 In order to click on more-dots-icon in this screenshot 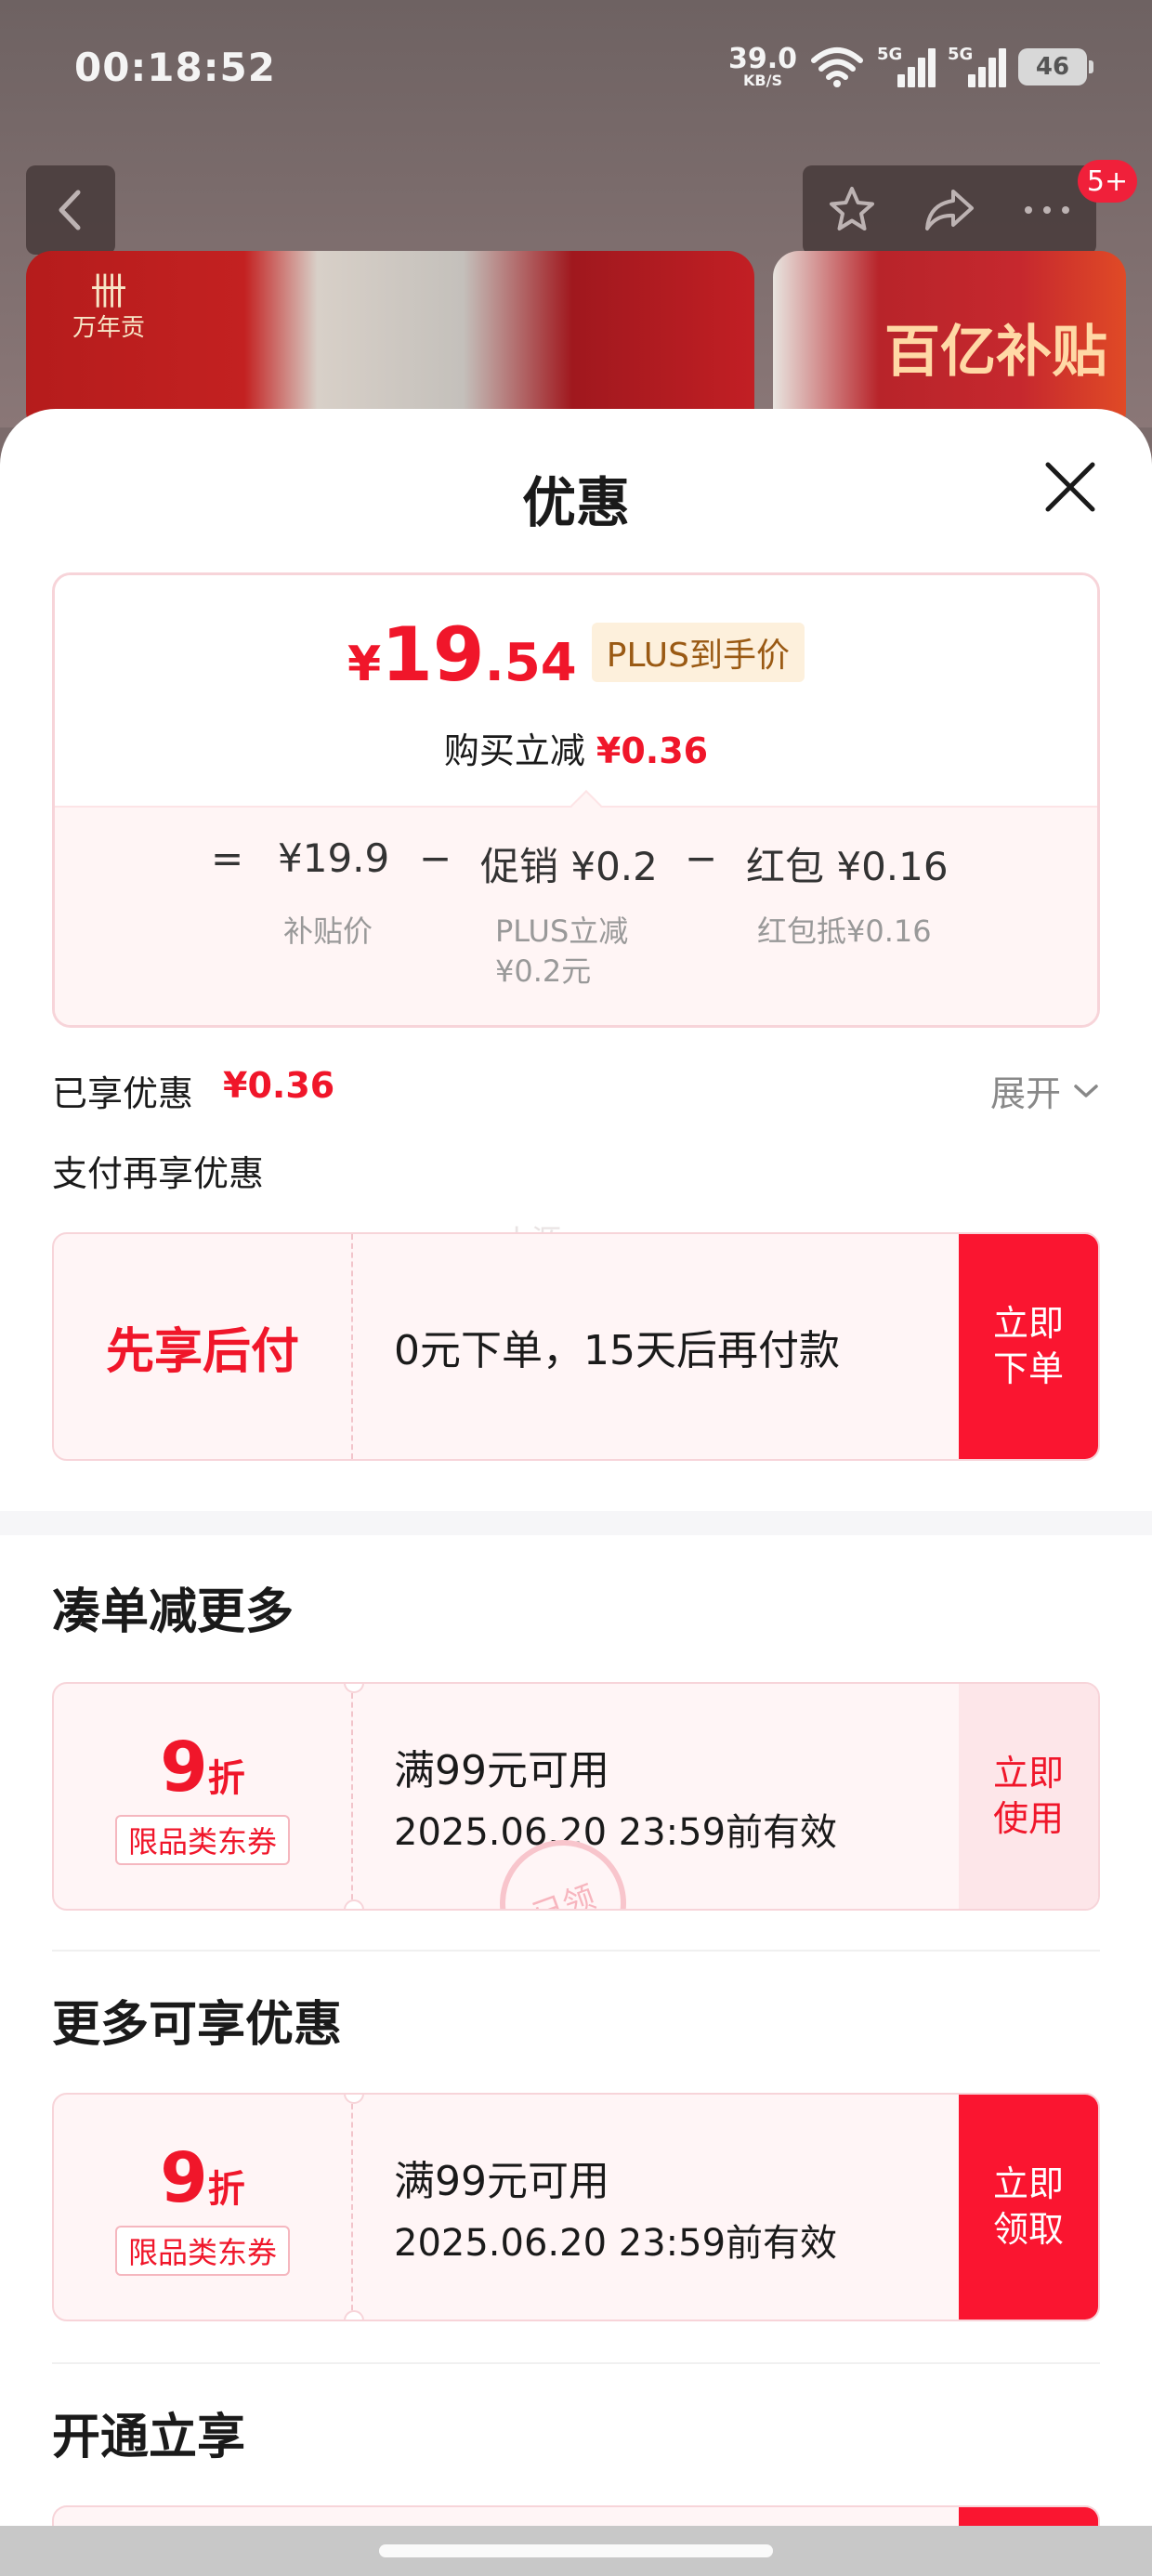, I will do `click(1047, 210)`.